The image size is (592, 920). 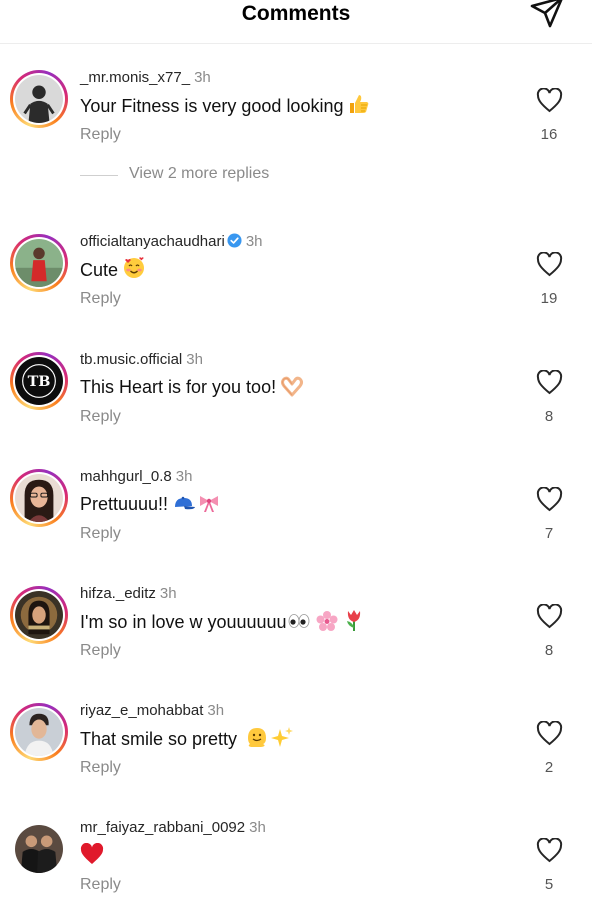 I want to click on comment-body: Prettuuuu!!, so click(x=124, y=504).